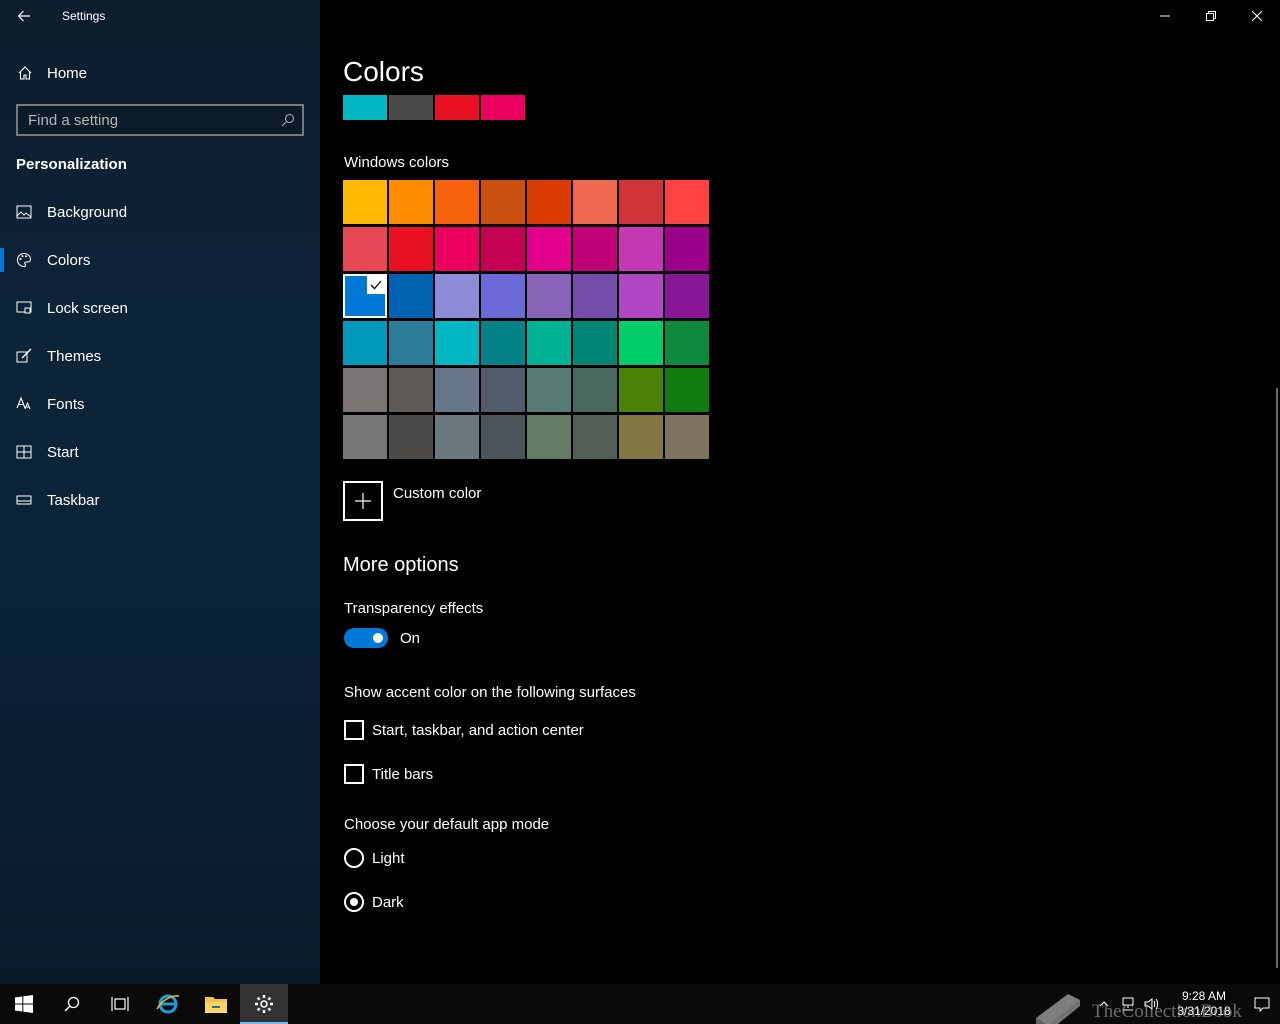 The width and height of the screenshot is (1280, 1024). I want to click on home-label: Home, so click(67, 73).